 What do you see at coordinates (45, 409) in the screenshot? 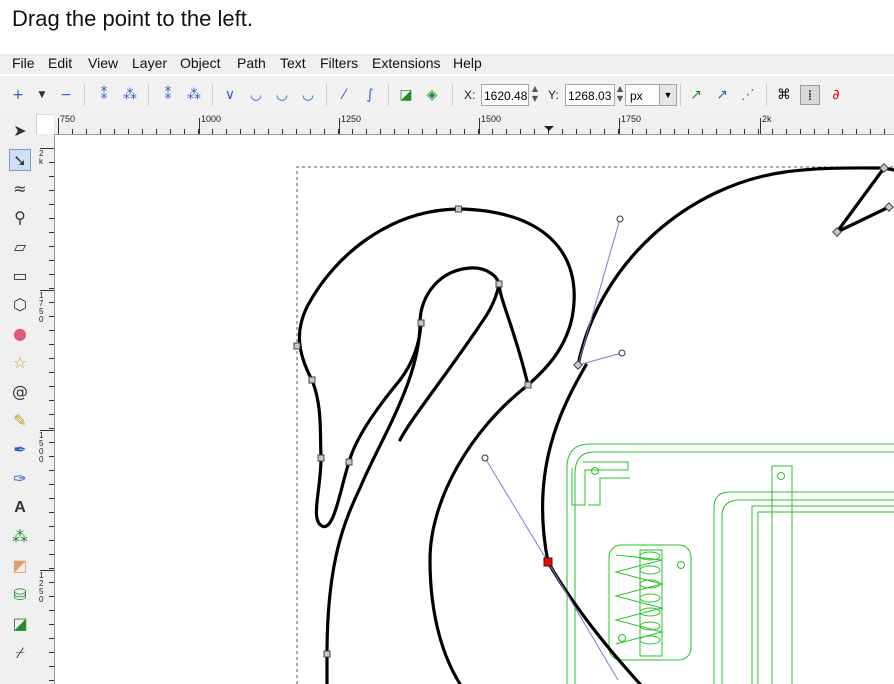
I see `vertical-ruler: 2k 1750 1500 1250` at bounding box center [45, 409].